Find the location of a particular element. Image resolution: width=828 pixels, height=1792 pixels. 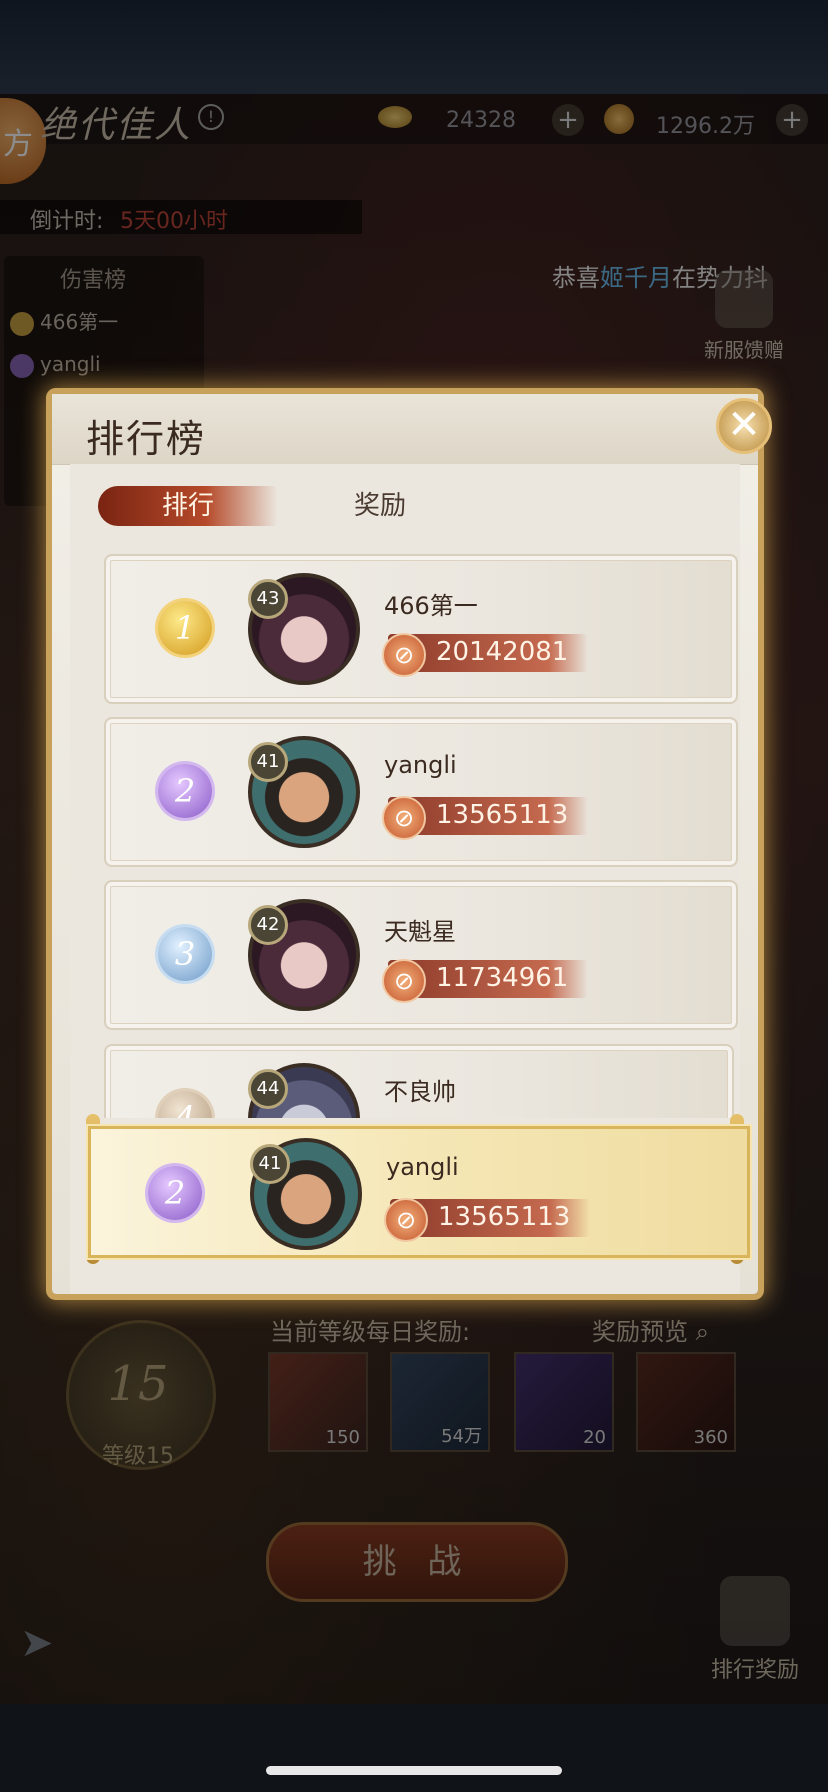

ranking-list-clip: 4 44 不良帅 is located at coordinates (419, 1079).